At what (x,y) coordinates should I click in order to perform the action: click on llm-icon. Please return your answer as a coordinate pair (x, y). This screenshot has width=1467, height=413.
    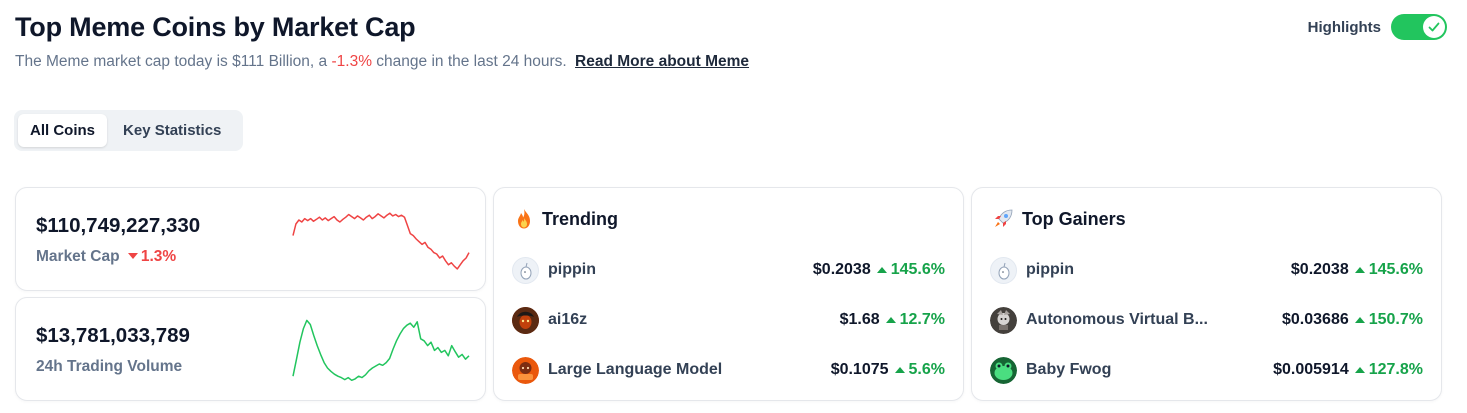
    Looking at the image, I should click on (525, 370).